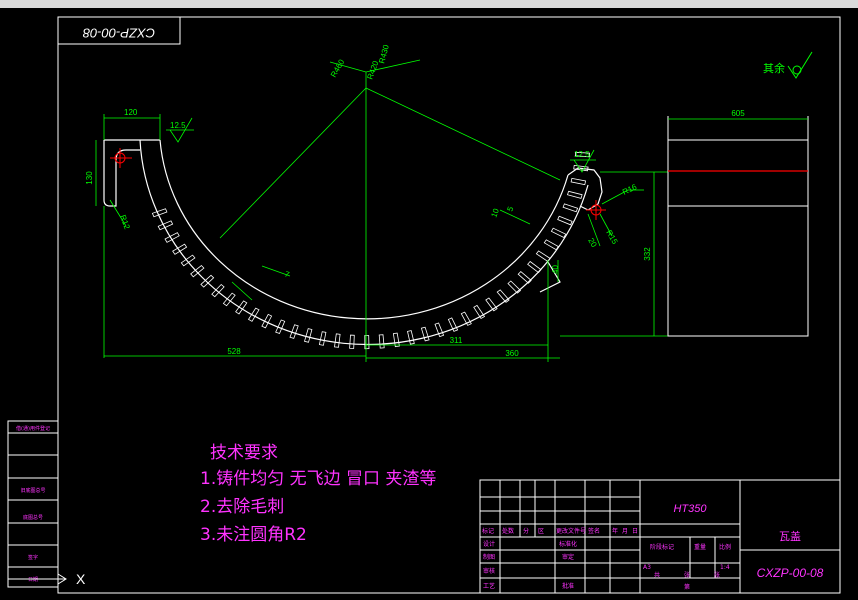 This screenshot has width=858, height=600. Describe the element at coordinates (81, 579) in the screenshot. I see `ucs-x-label: X` at that location.